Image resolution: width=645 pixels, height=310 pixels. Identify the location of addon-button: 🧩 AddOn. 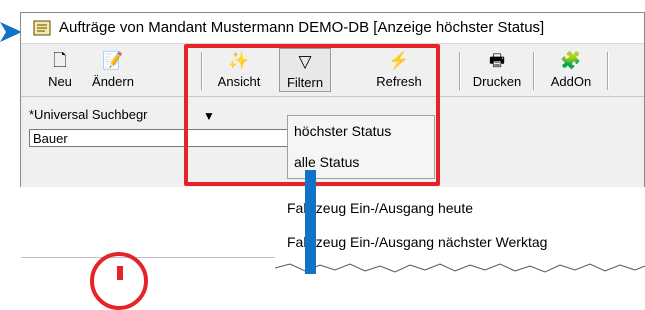
(571, 70).